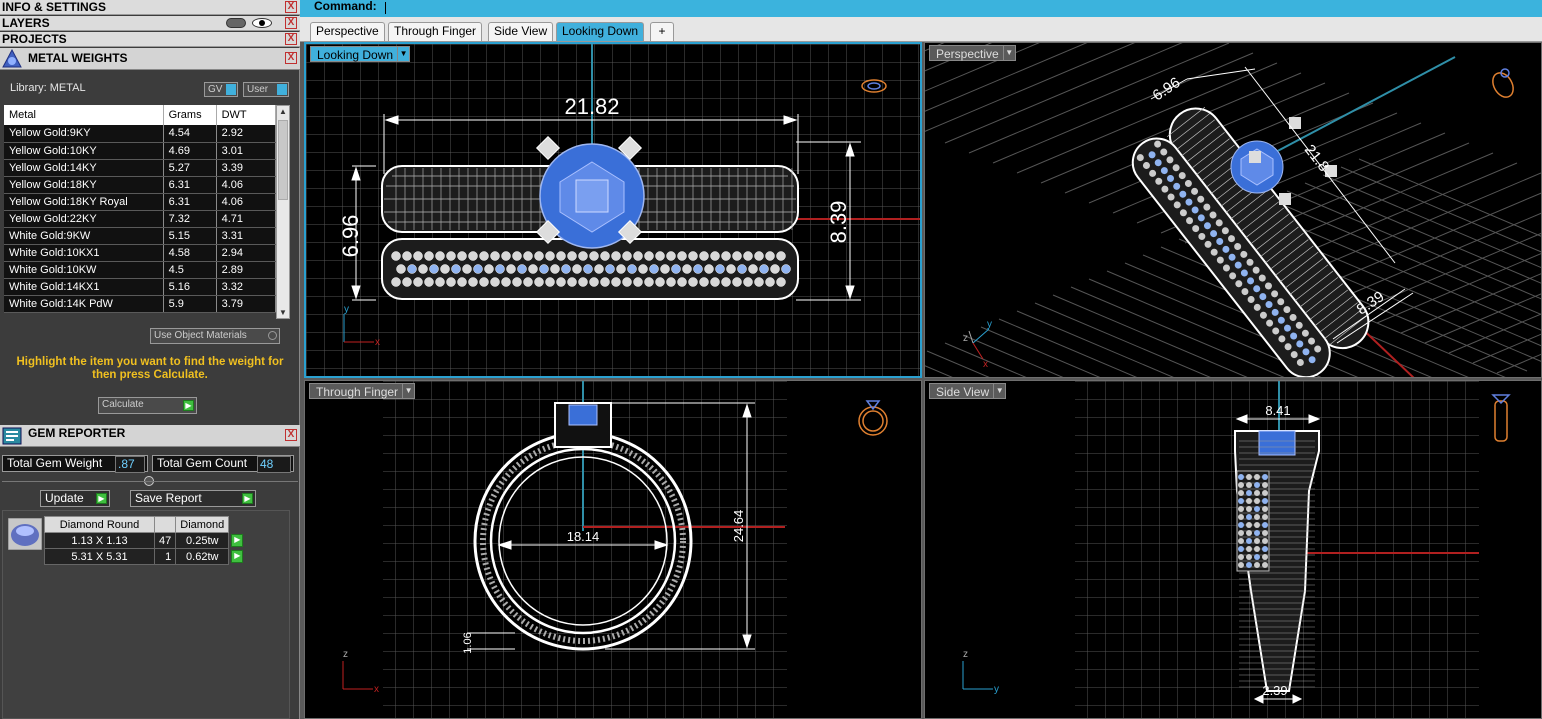 The height and width of the screenshot is (719, 1542). I want to click on gem-cell: 47, so click(165, 540).